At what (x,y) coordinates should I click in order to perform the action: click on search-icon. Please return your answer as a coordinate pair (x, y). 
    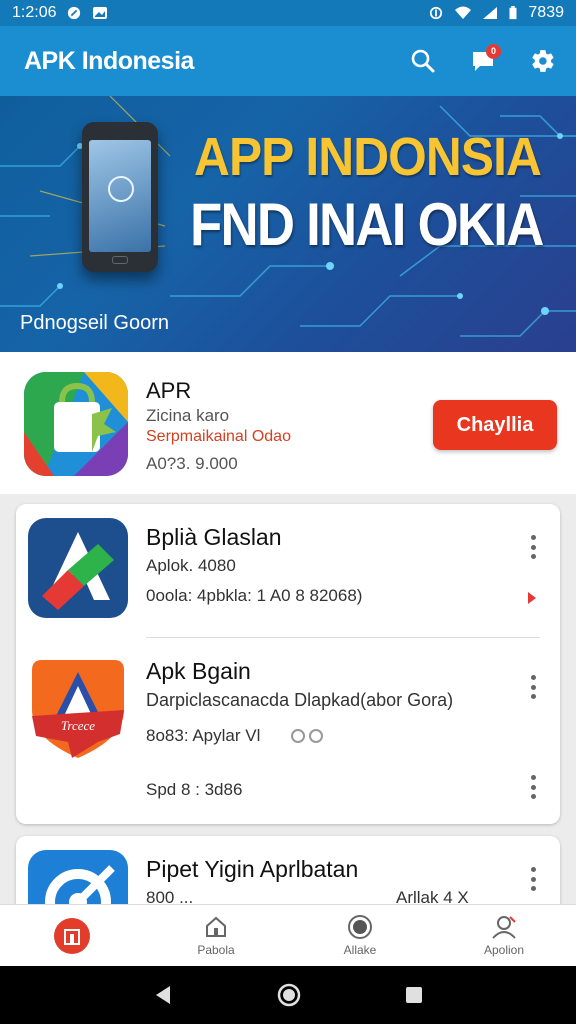
    Looking at the image, I should click on (423, 61).